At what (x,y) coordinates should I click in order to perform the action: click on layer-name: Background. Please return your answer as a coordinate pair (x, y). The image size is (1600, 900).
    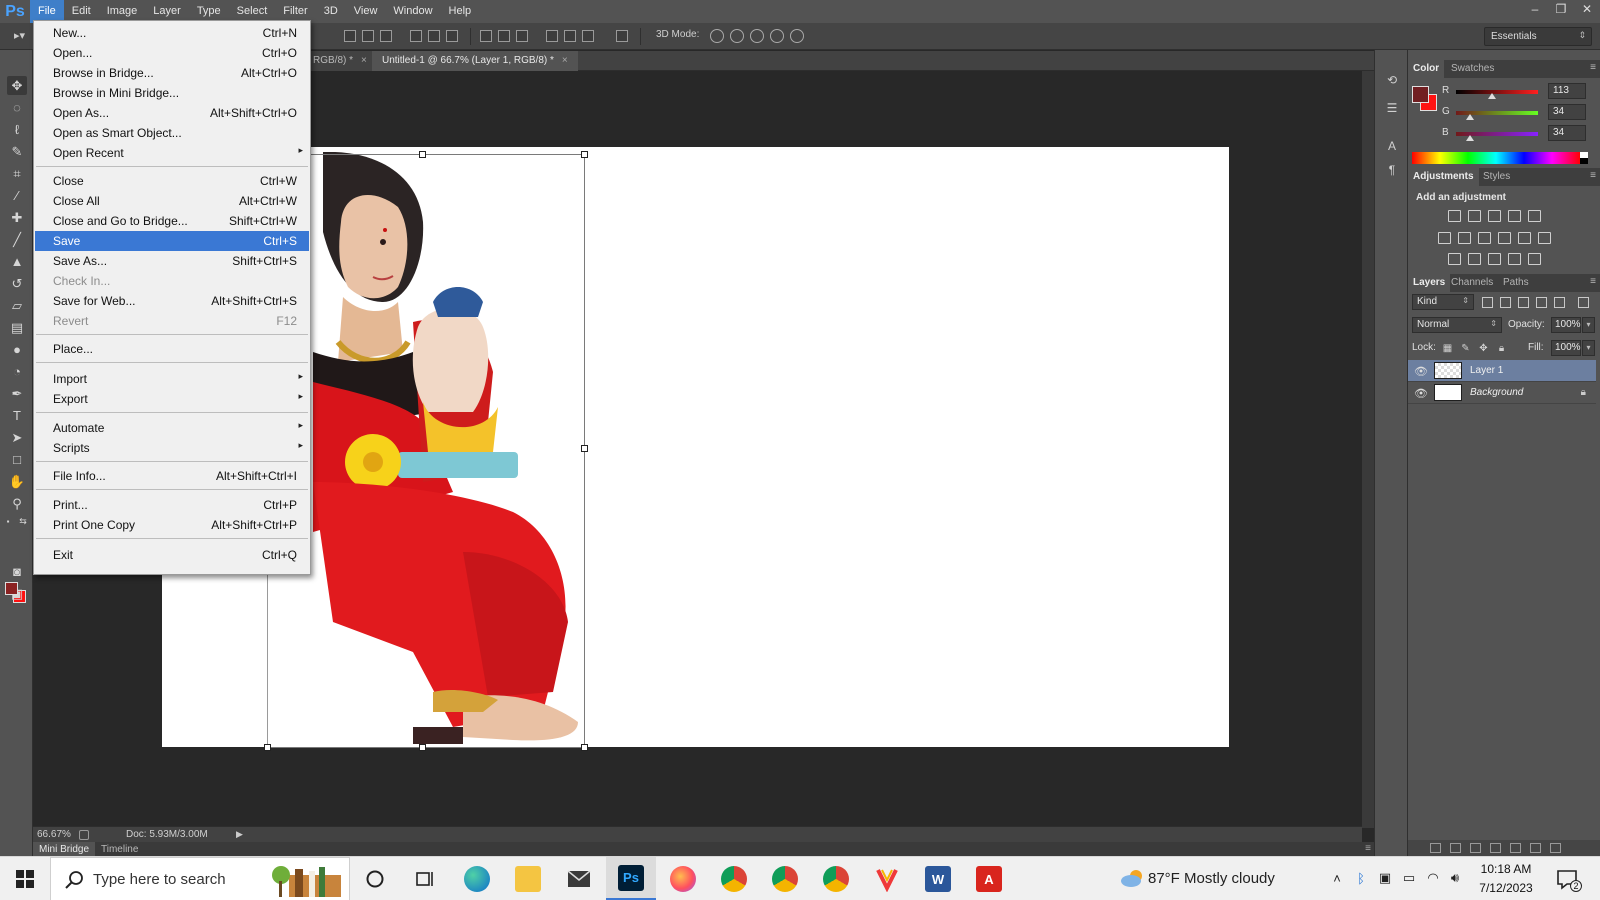
    Looking at the image, I should click on (1496, 392).